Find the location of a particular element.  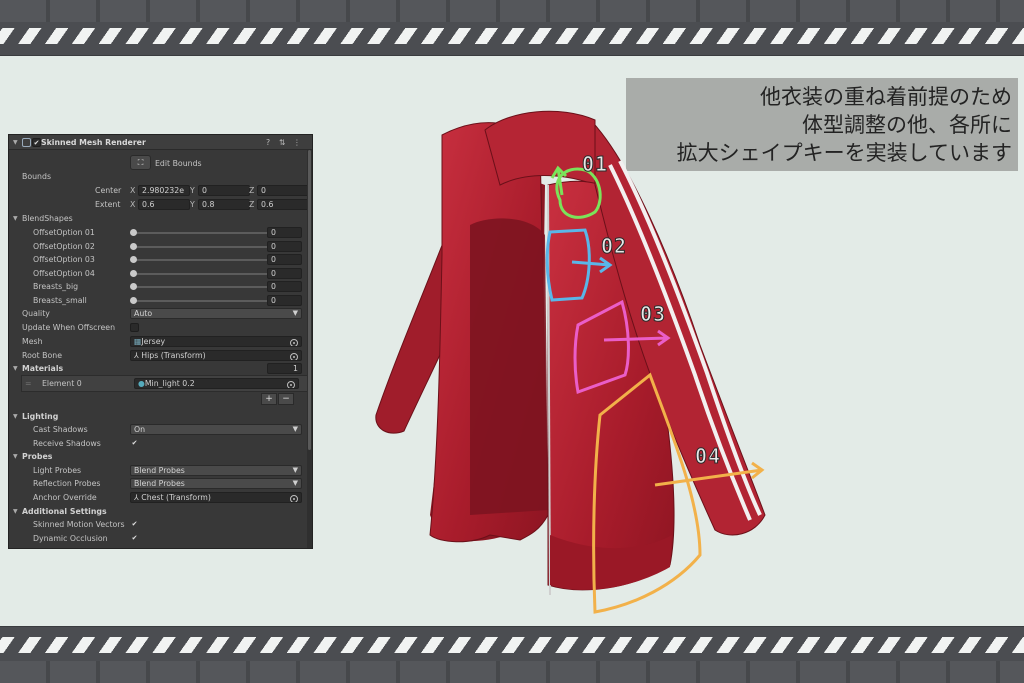

annotation-overlay is located at coordinates (655, 389).